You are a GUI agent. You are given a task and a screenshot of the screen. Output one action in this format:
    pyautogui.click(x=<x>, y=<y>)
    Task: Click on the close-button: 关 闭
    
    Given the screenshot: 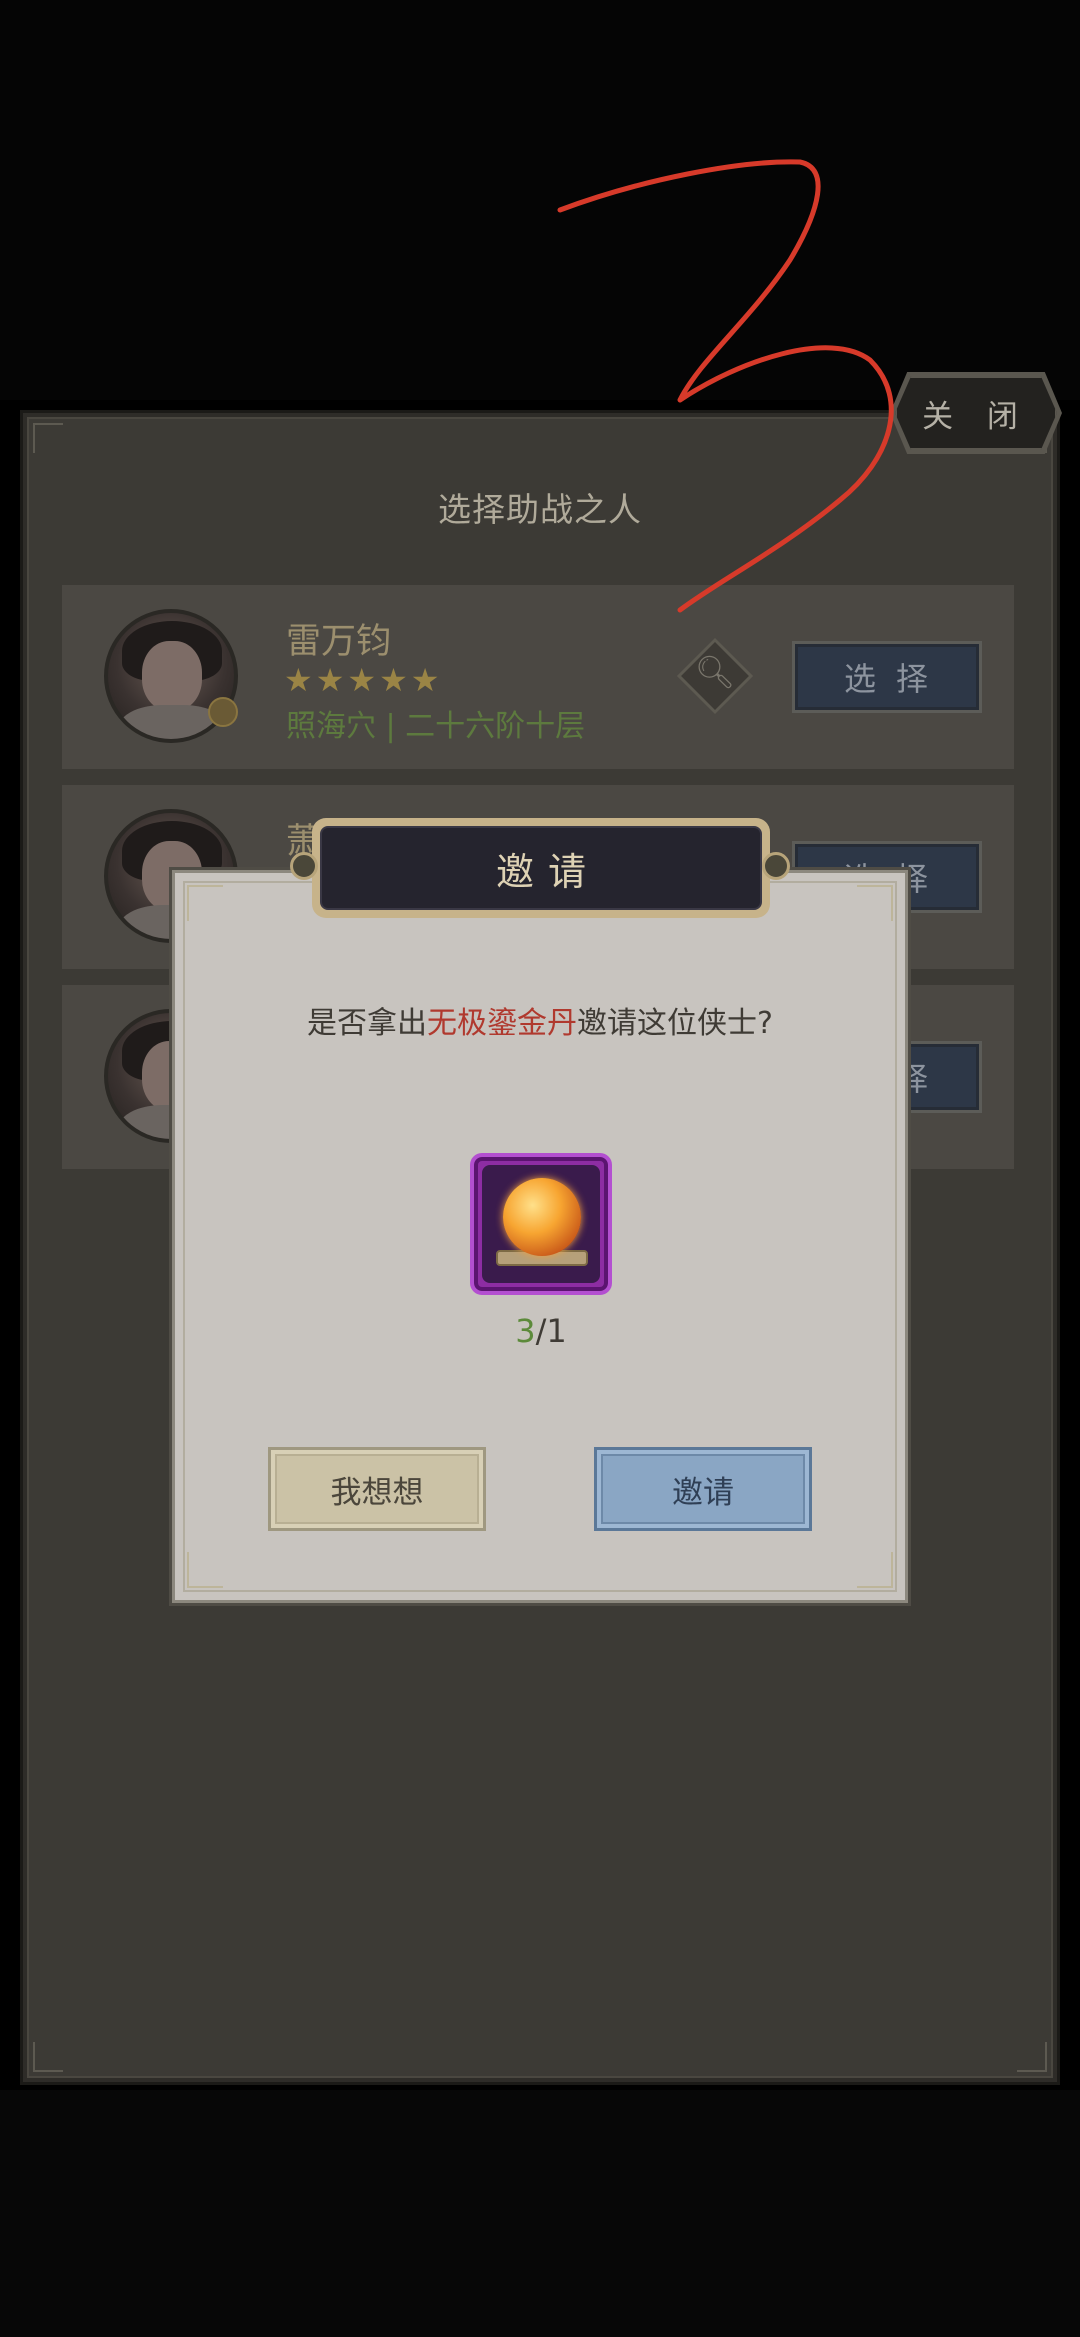 What is the action you would take?
    pyautogui.click(x=976, y=413)
    